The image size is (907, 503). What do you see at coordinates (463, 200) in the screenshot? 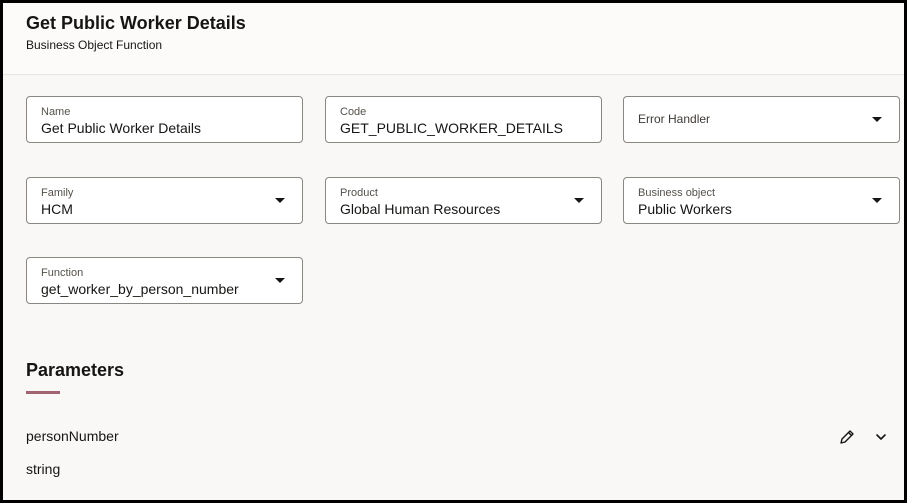
I see `product-select: Product Global Human Resources` at bounding box center [463, 200].